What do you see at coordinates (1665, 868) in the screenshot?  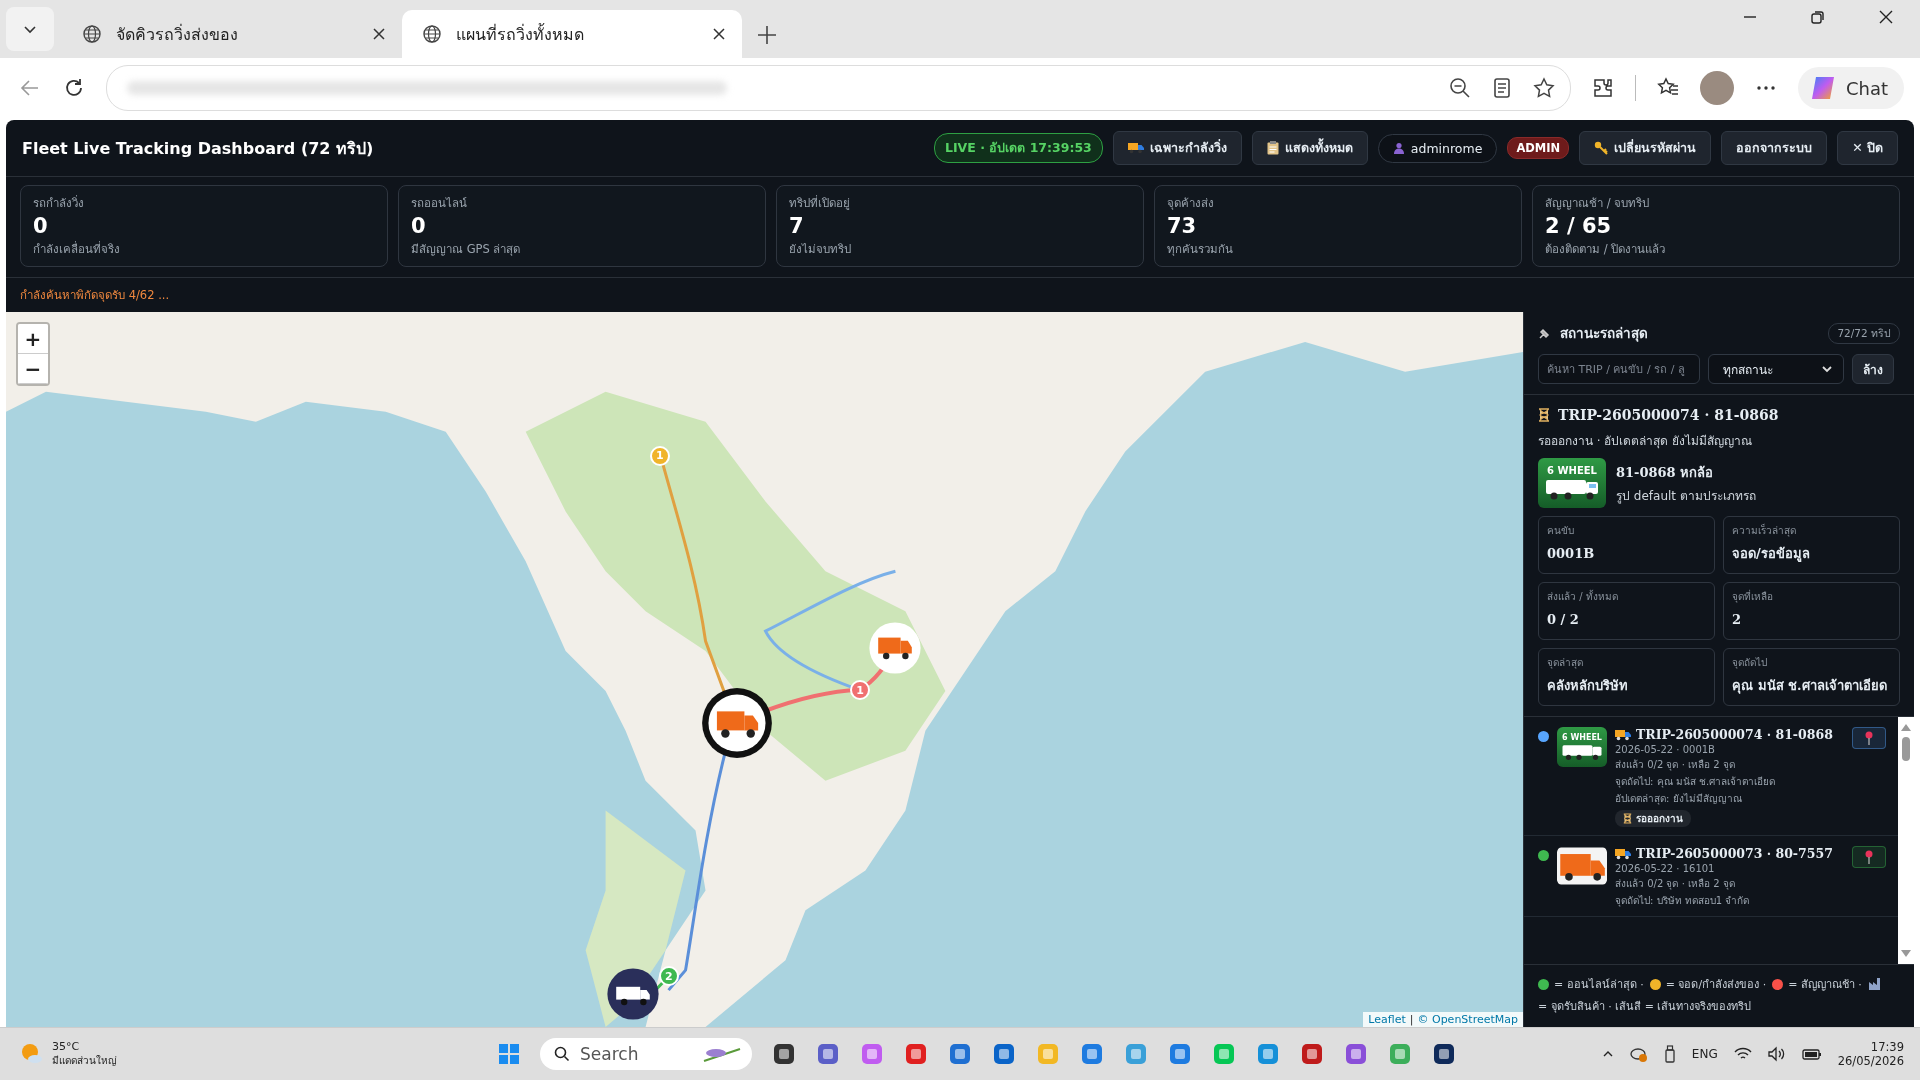 I see `trip-detail-text: 2026-05-22 · 16101` at bounding box center [1665, 868].